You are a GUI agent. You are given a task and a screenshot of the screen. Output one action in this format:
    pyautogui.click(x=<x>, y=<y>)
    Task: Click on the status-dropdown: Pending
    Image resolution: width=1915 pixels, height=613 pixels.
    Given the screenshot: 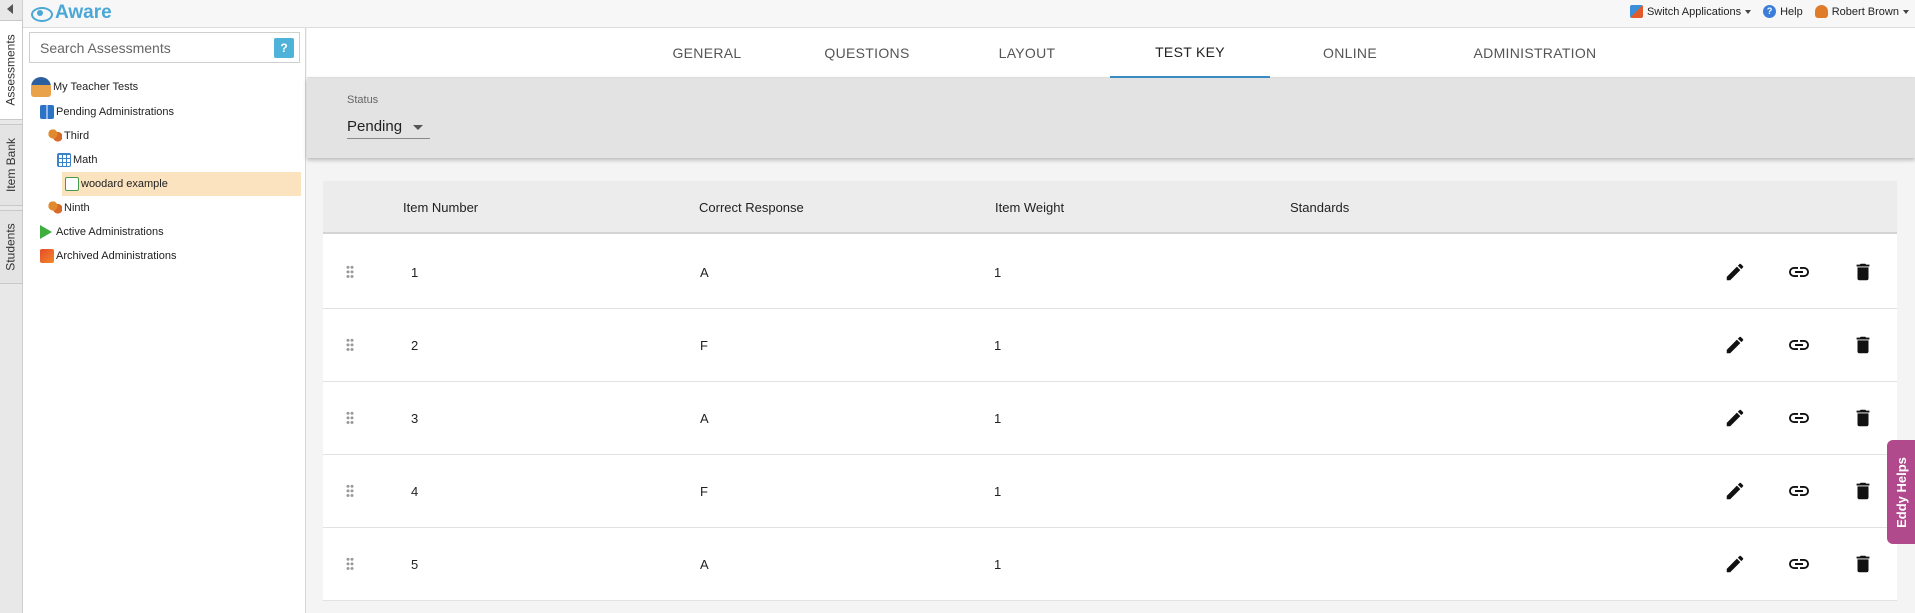 What is the action you would take?
    pyautogui.click(x=388, y=127)
    